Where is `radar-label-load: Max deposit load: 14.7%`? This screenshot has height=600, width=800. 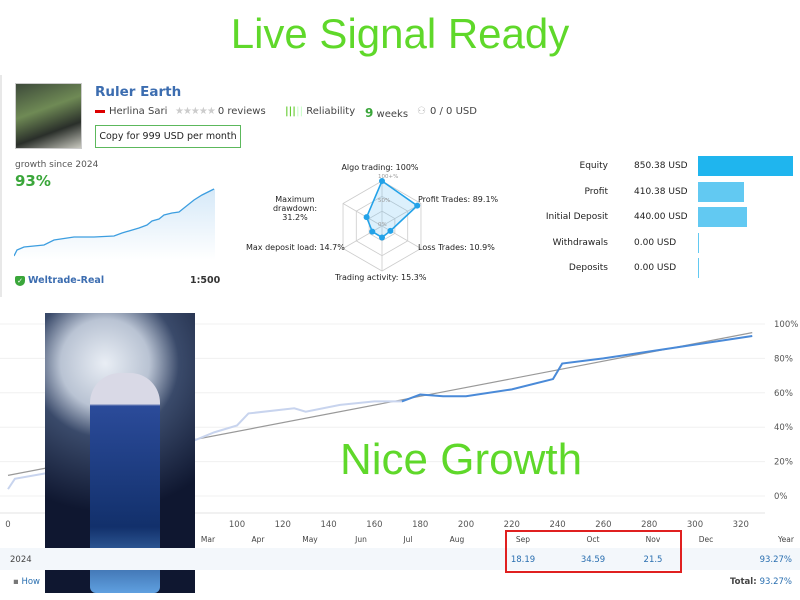
radar-label-load: Max deposit load: 14.7% is located at coordinates (295, 247).